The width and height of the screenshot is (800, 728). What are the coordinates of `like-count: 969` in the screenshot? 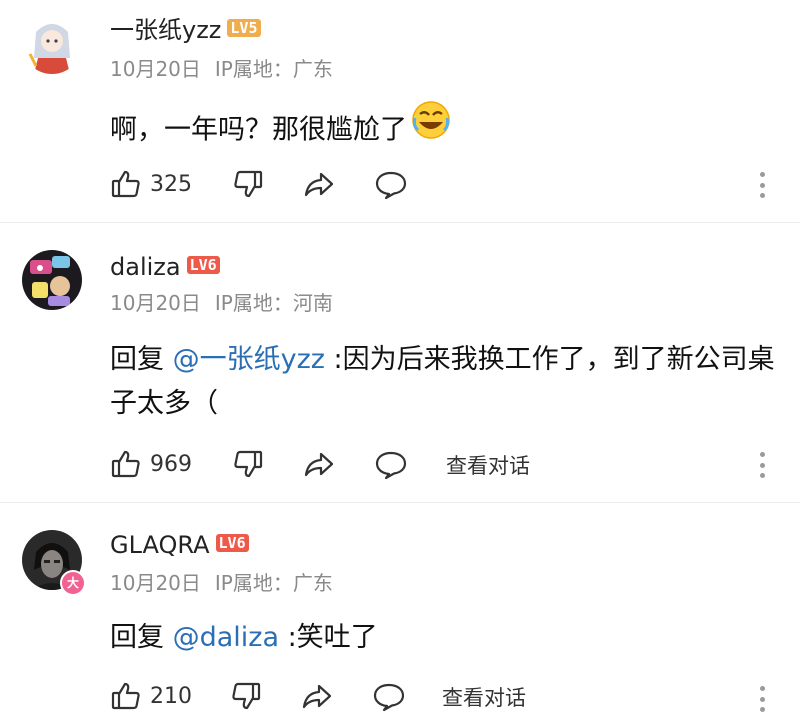 It's located at (171, 464).